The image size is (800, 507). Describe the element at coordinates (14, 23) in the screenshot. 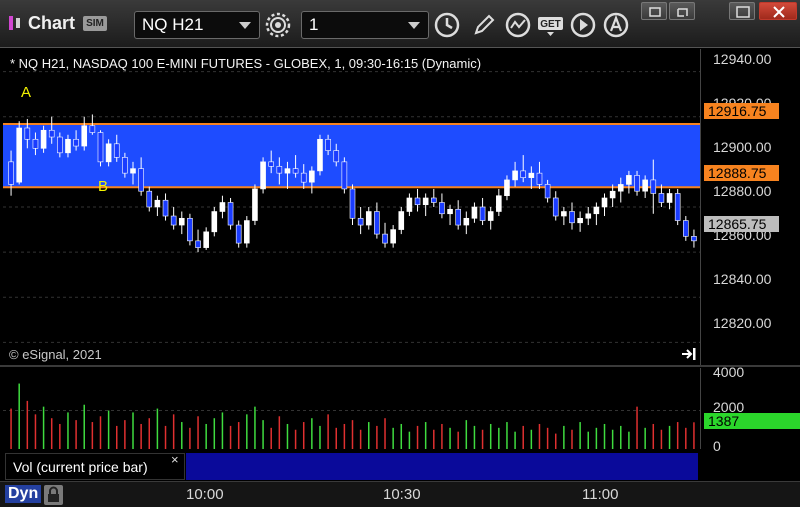

I see `chart-logo-icon` at that location.